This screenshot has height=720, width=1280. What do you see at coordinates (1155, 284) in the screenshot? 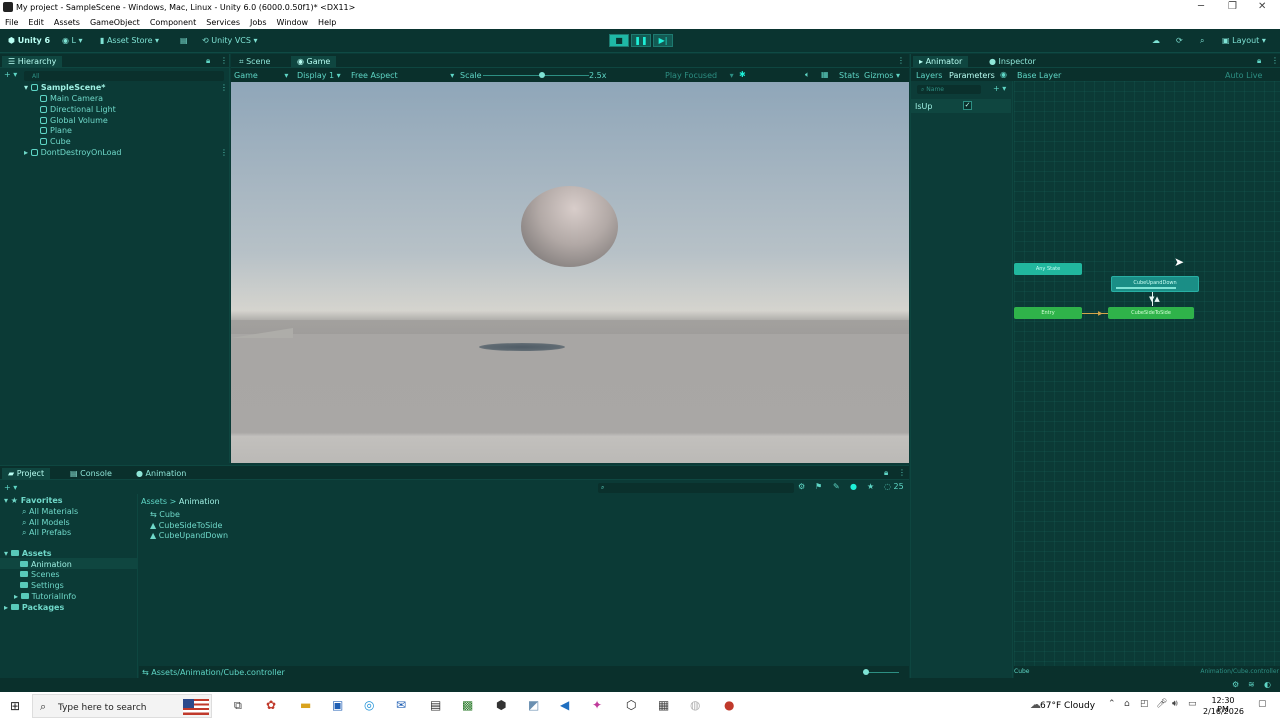
I see `node-cube-up-down: CubeUpandDown` at bounding box center [1155, 284].